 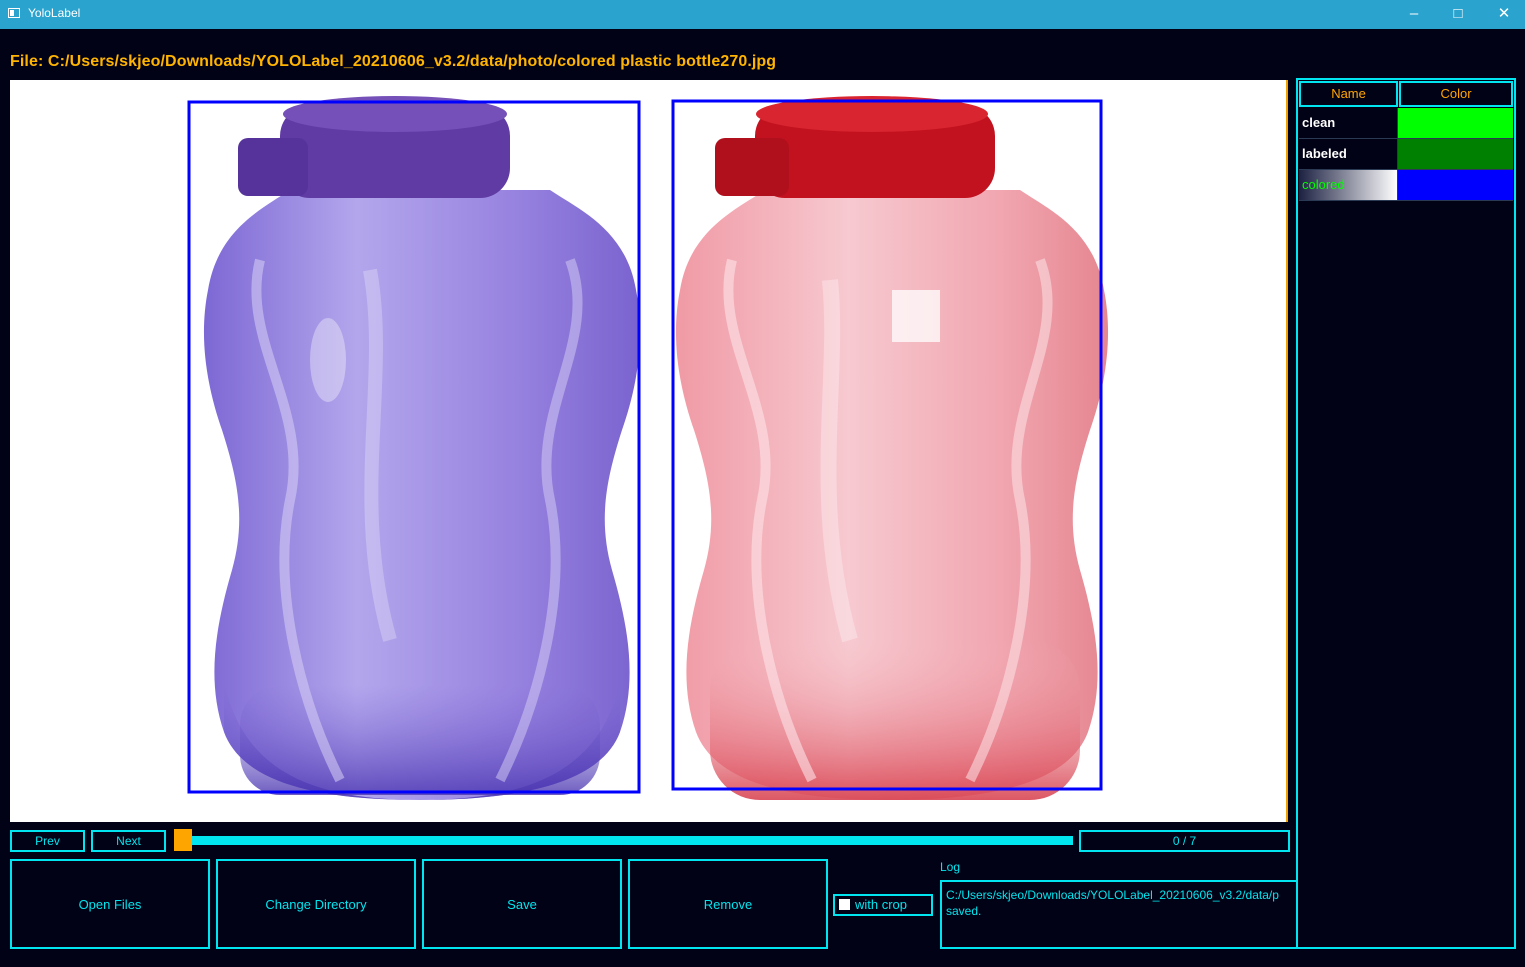 What do you see at coordinates (844, 904) in the screenshot?
I see `checkbox-box` at bounding box center [844, 904].